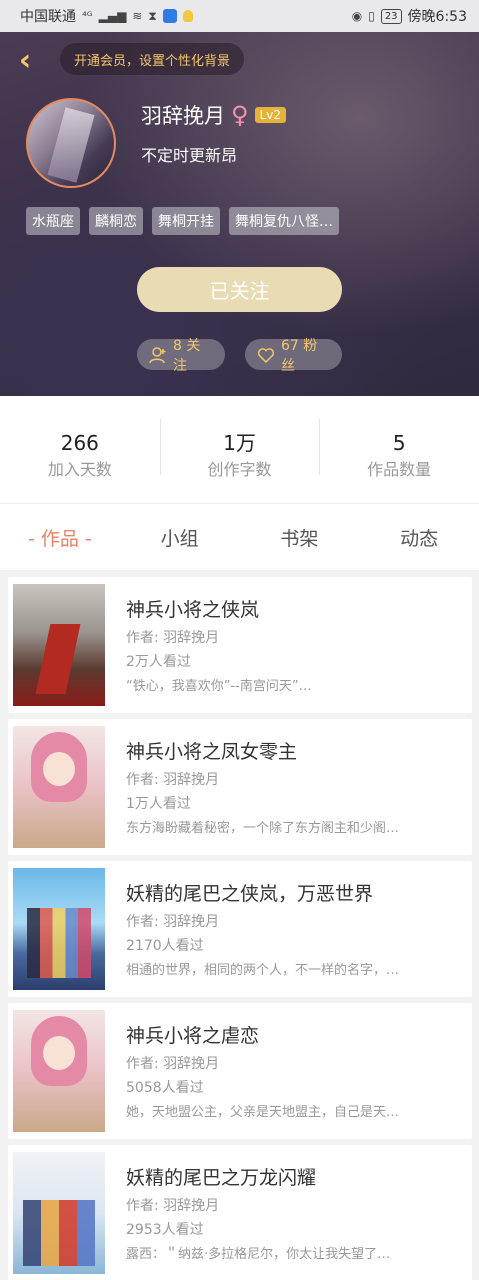  I want to click on following-pill: 8 关注, so click(181, 356).